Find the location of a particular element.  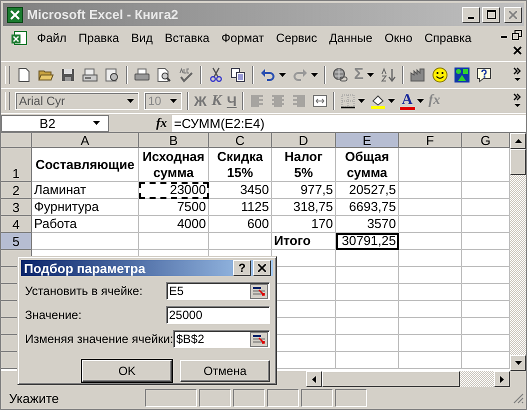

minimize-button is located at coordinates (471, 14).